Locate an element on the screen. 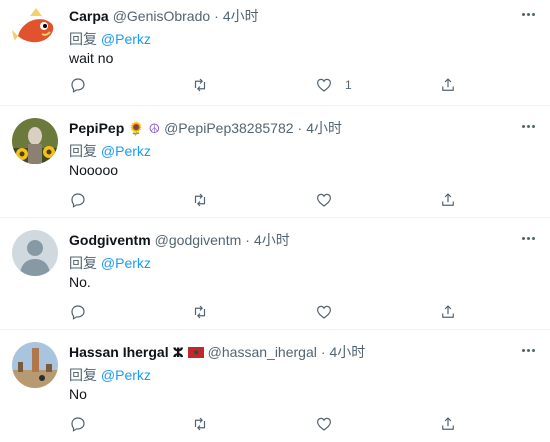 Image resolution: width=550 pixels, height=442 pixels. user-handle: @GenisObrado is located at coordinates (161, 16).